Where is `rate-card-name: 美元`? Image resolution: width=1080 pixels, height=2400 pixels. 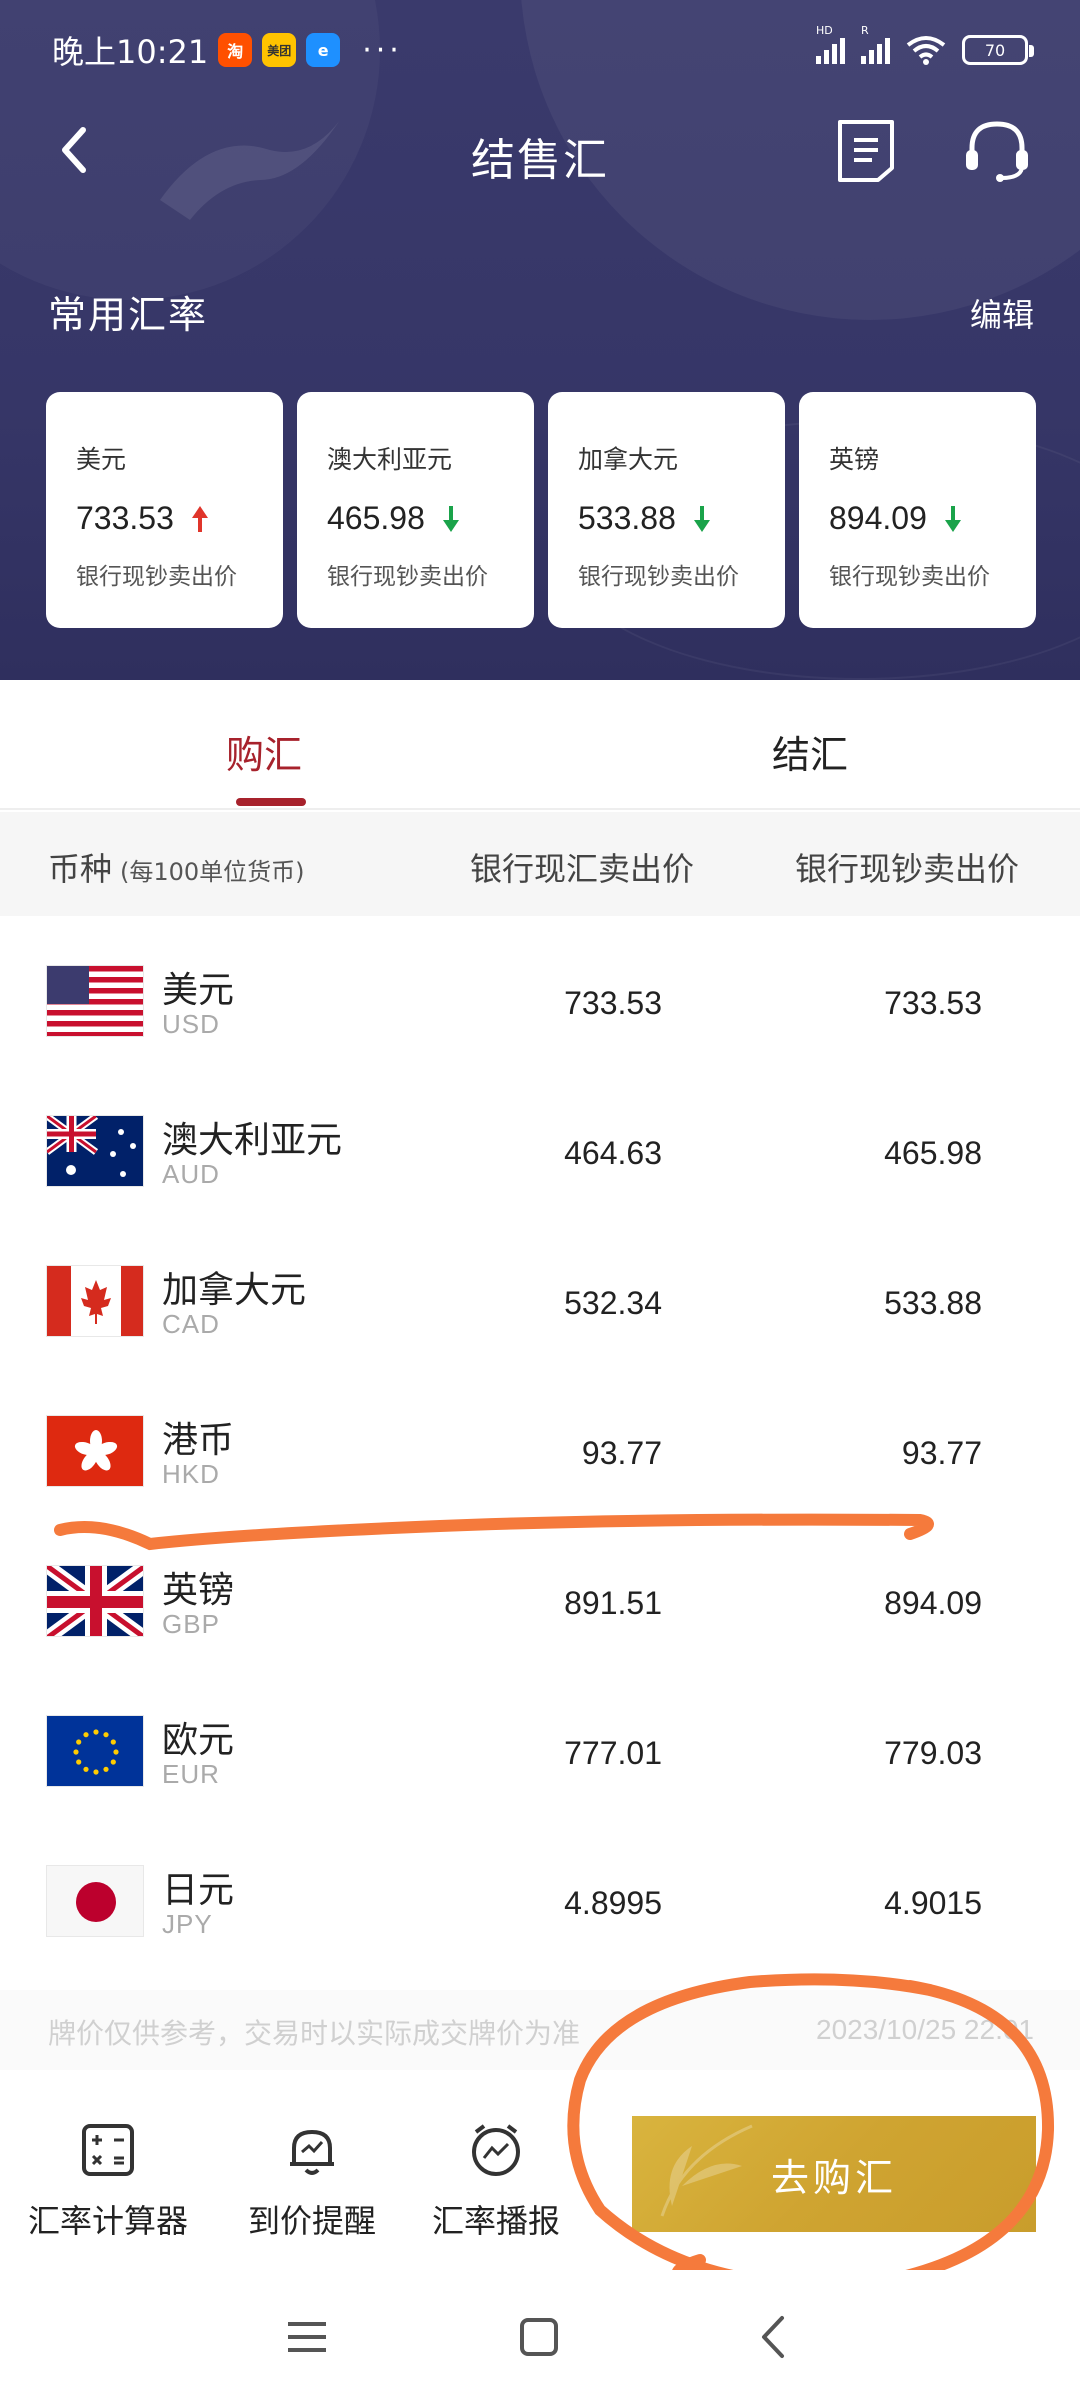
rate-card-name: 美元 is located at coordinates (101, 459).